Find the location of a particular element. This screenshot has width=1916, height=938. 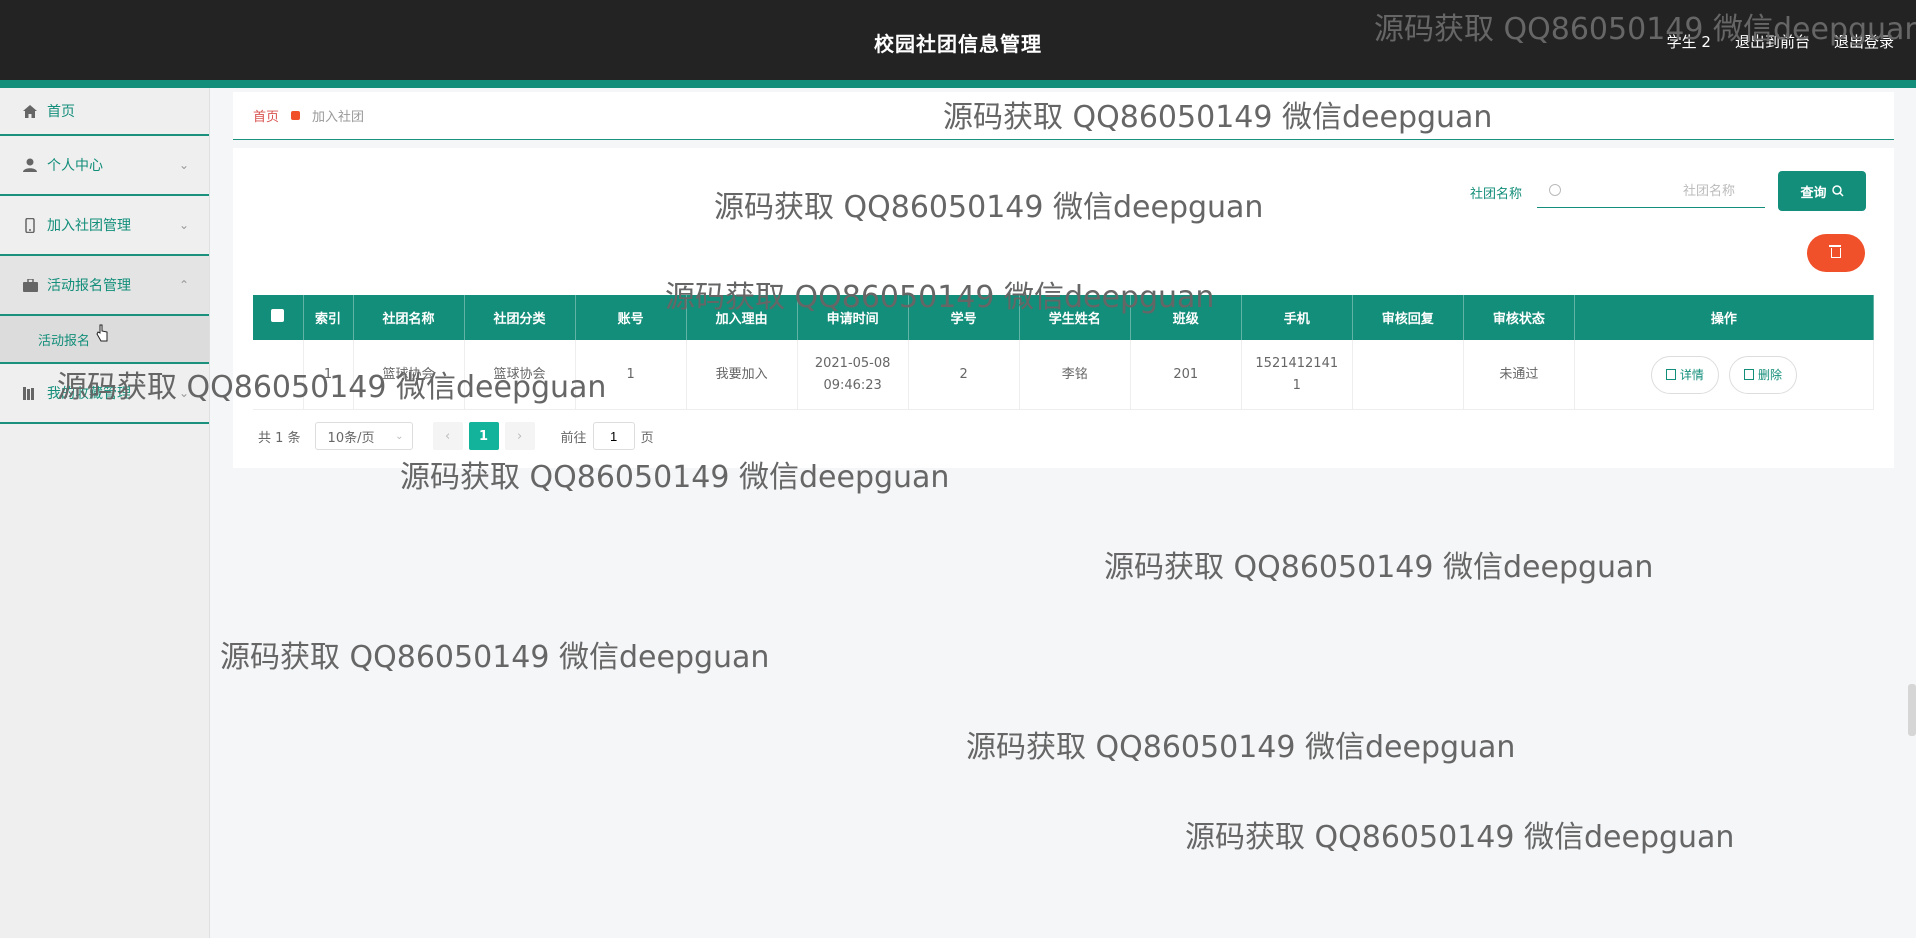

sidebar-item-label: 活动报名管理 is located at coordinates (89, 286).